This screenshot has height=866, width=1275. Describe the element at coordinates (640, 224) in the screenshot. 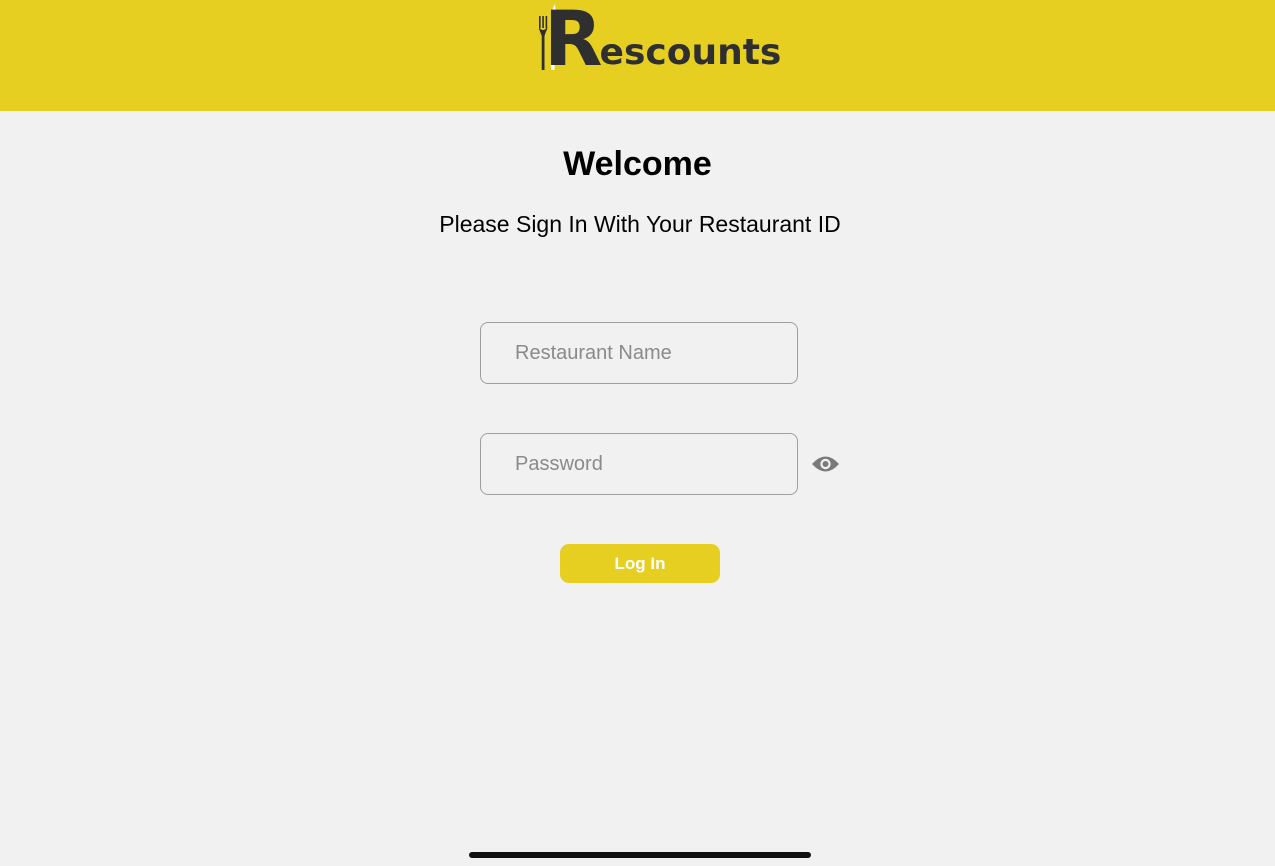

I see `welcome-subtitle: Please Sign In With Your Restaurant ID` at that location.